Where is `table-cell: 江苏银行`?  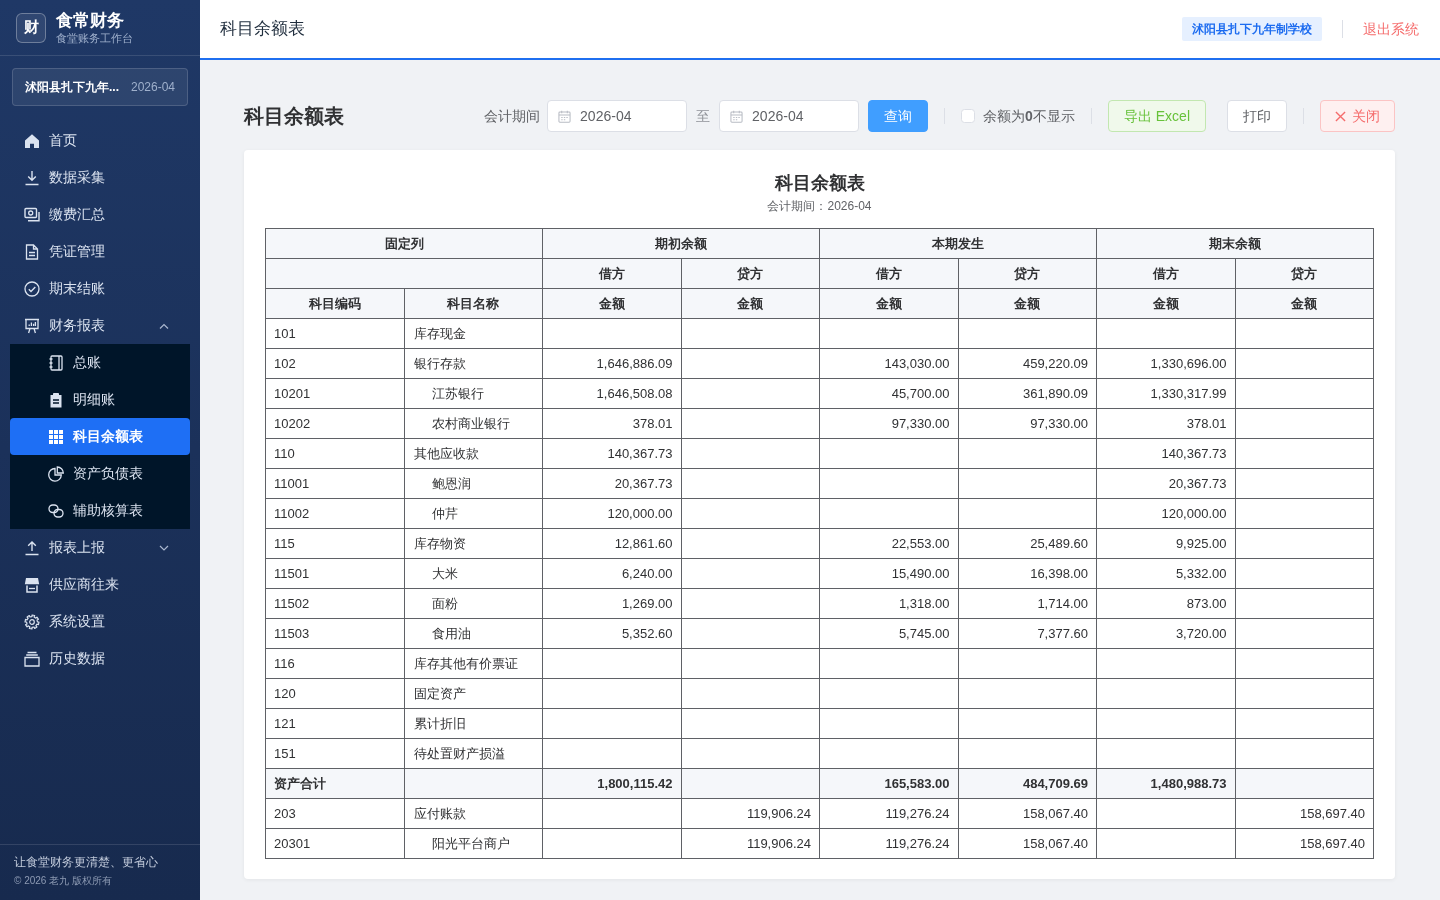 table-cell: 江苏银行 is located at coordinates (473, 393).